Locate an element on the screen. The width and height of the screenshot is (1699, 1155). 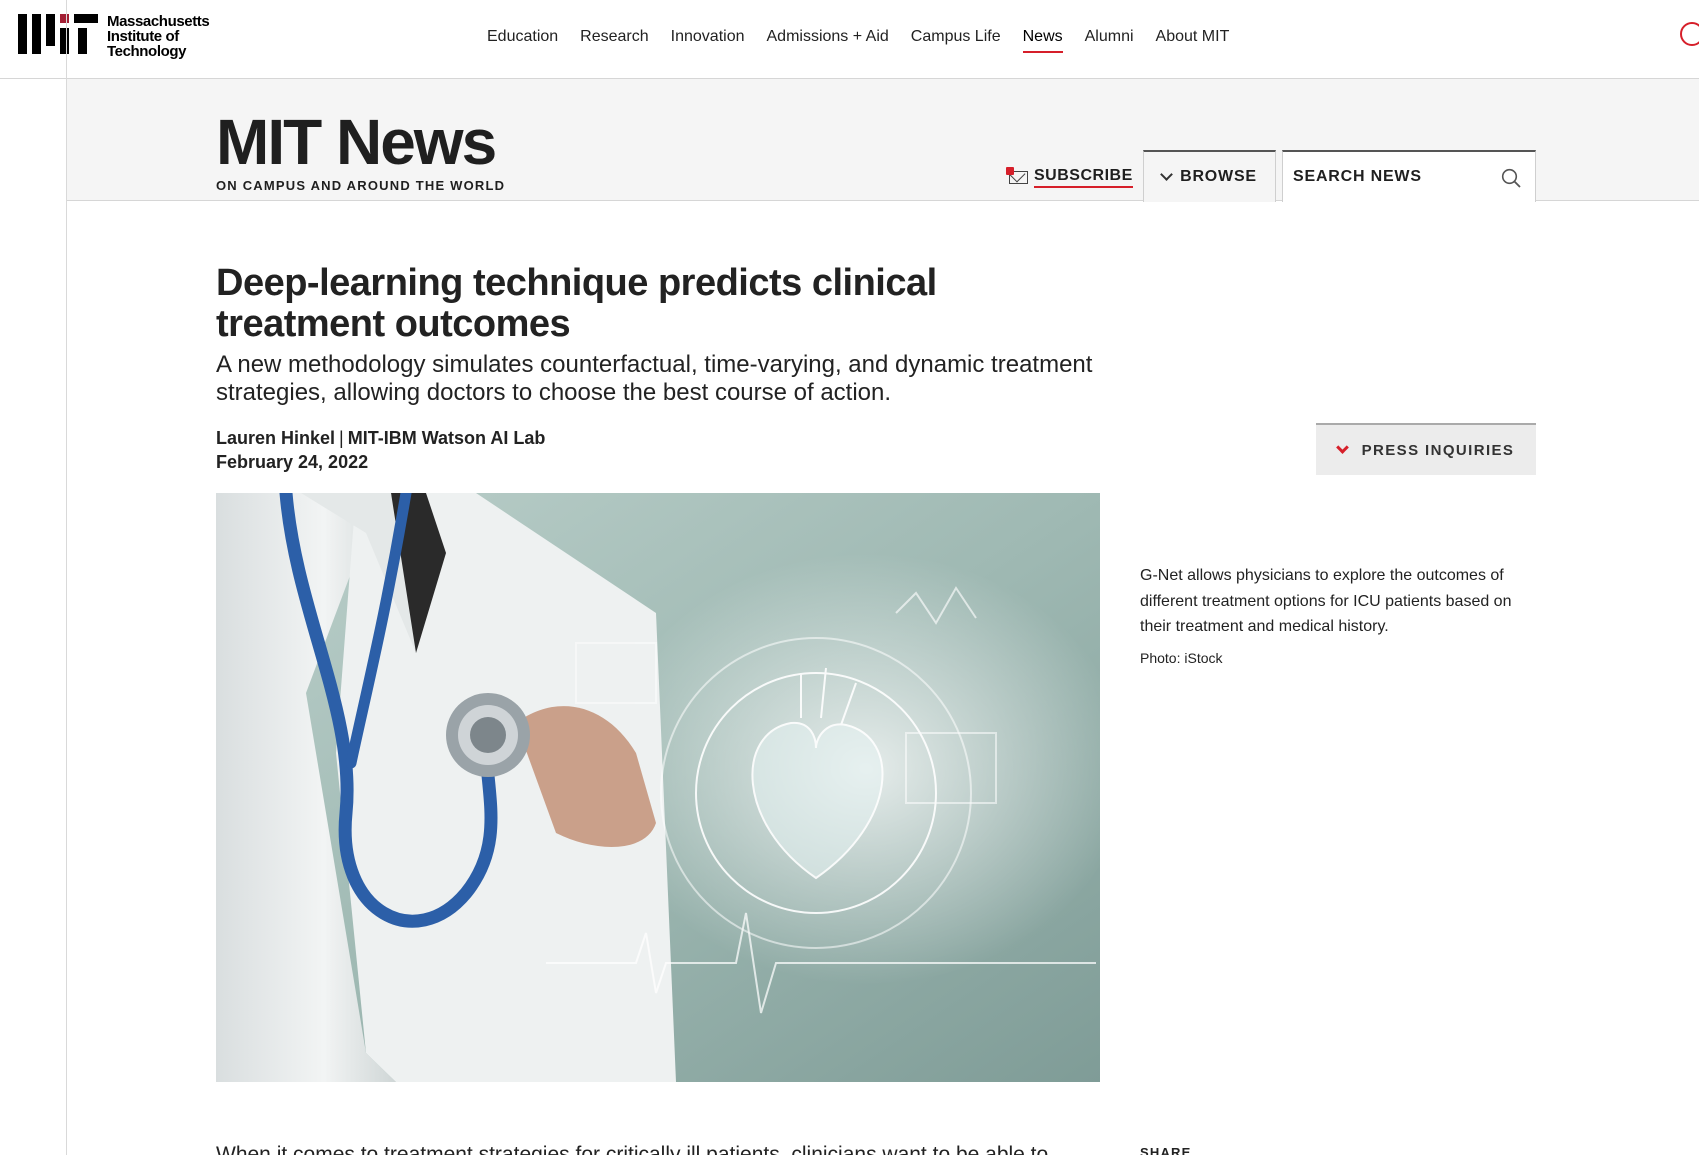
search-news-input is located at coordinates (1393, 177).